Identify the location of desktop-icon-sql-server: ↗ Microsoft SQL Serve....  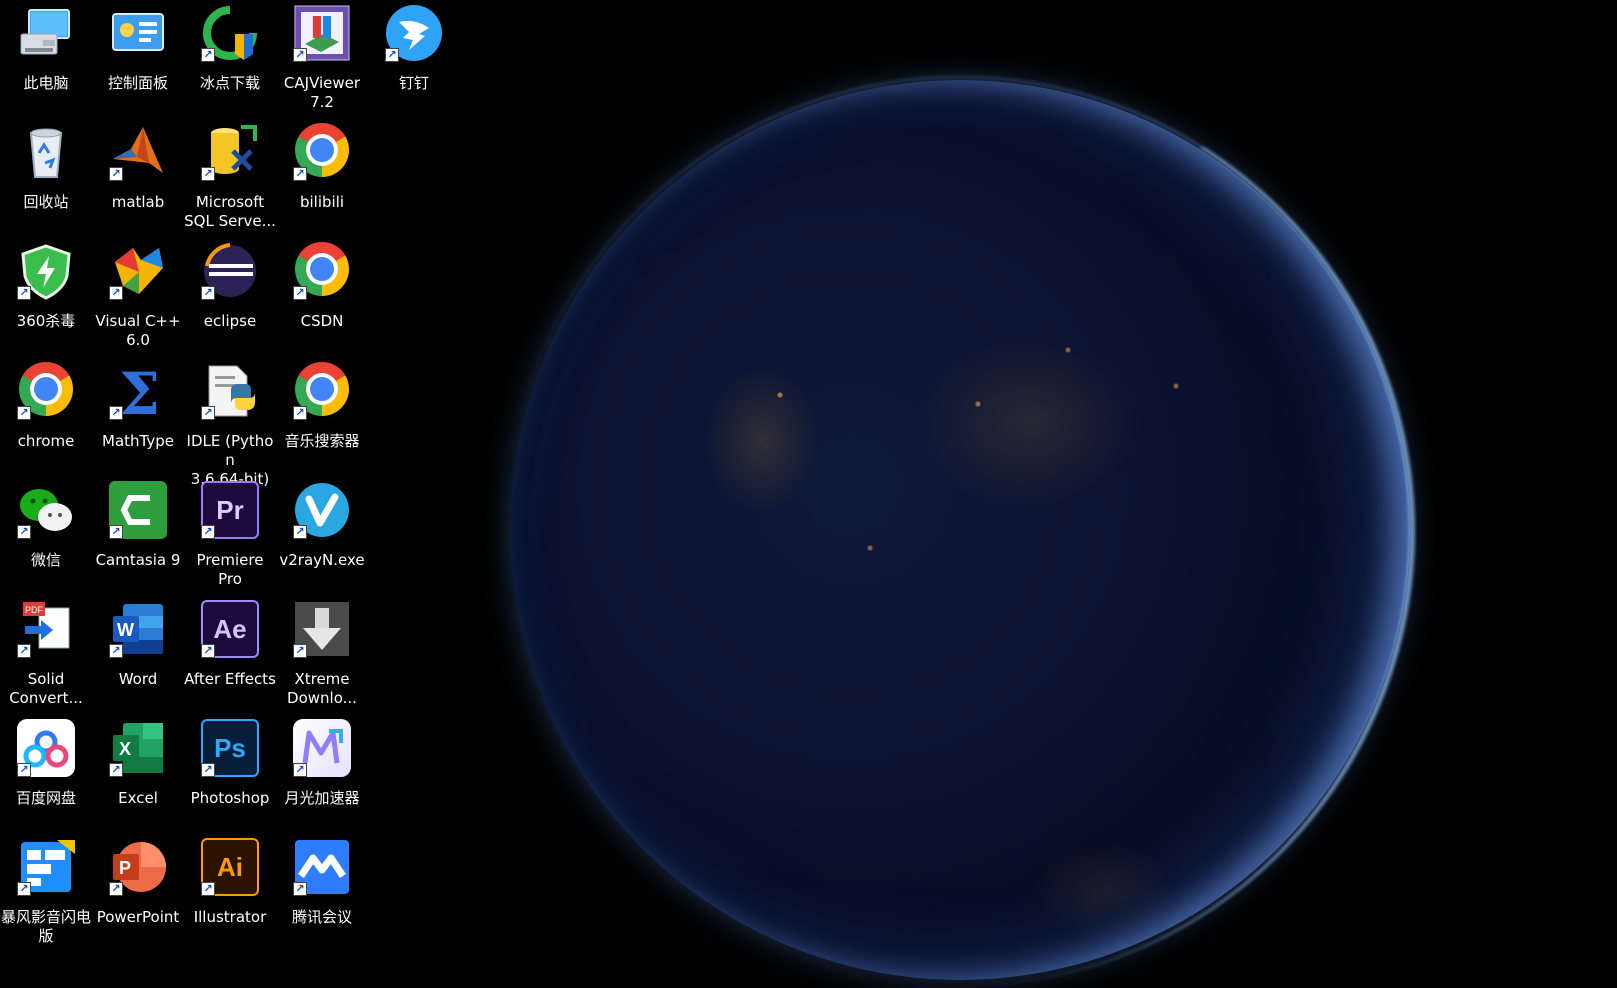
(230, 176).